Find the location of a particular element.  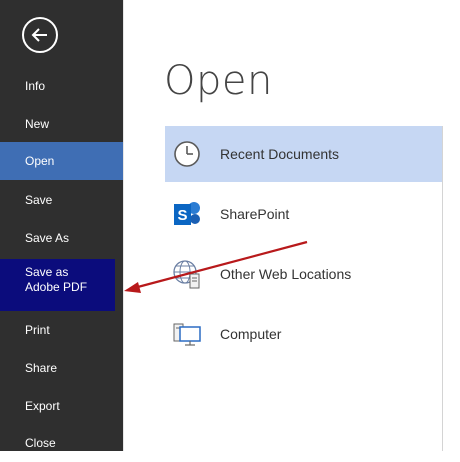

nav-item-label: Save is located at coordinates (39, 200).